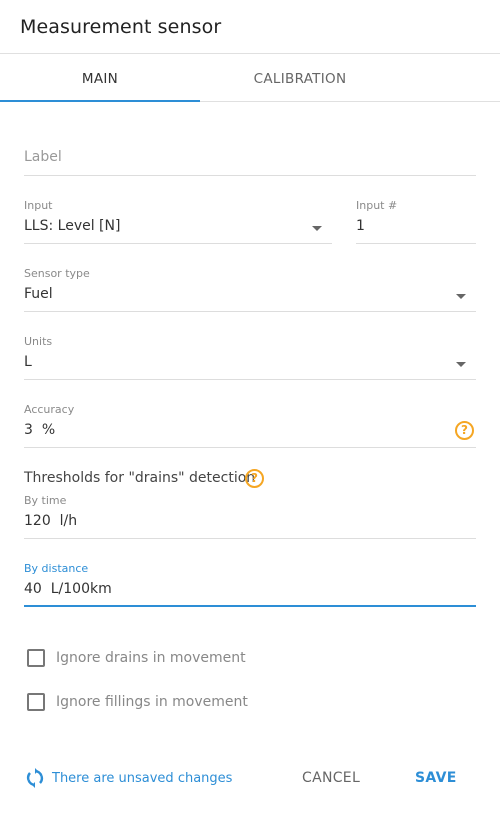  I want to click on dialog-footer: There are unsaved changes CANCEL SAVE, so click(250, 780).